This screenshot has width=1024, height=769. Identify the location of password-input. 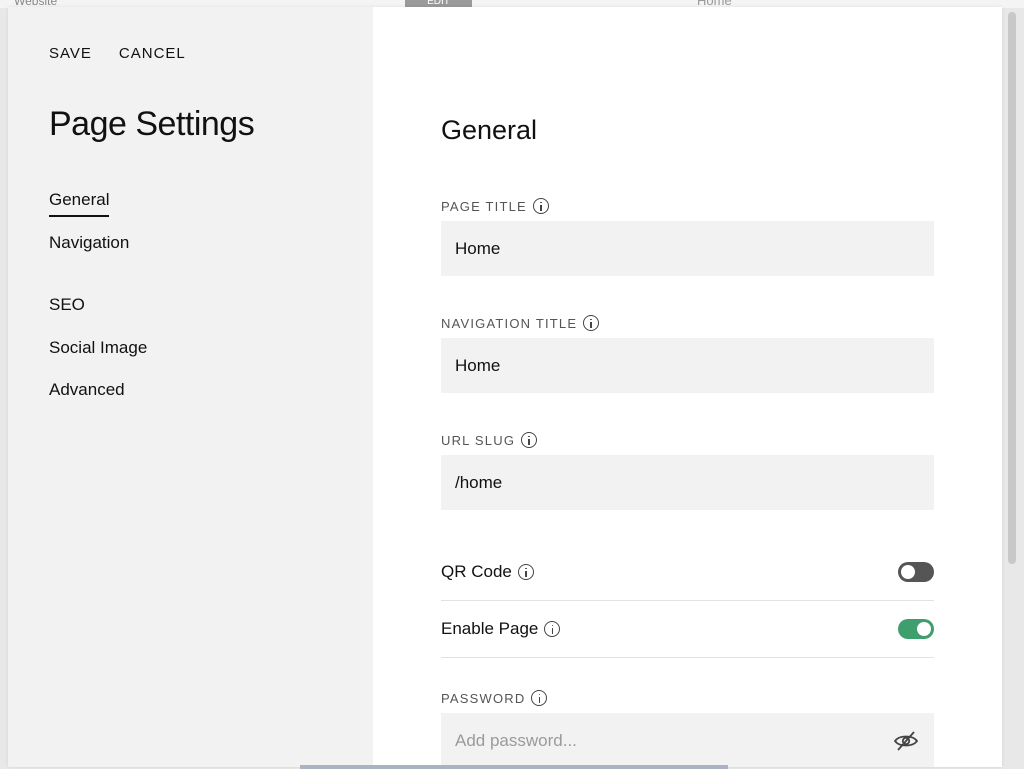
(687, 740).